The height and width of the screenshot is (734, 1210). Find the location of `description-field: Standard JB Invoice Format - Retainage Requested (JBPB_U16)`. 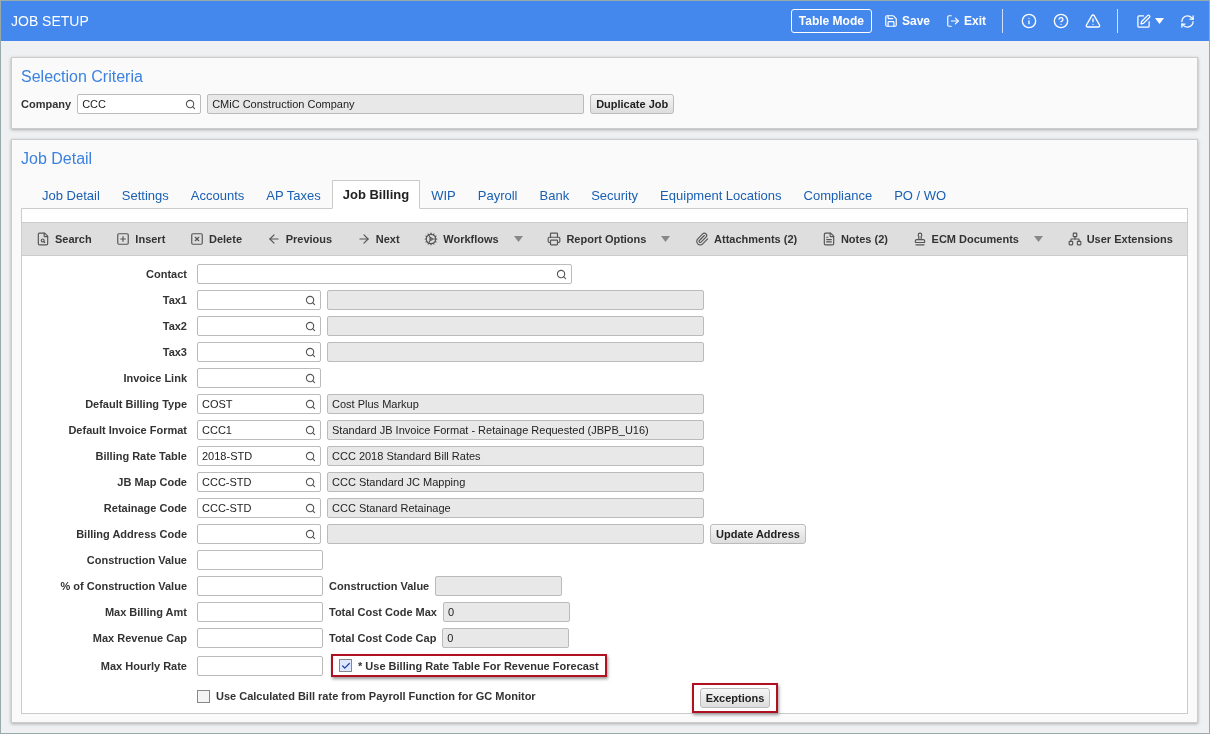

description-field: Standard JB Invoice Format - Retainage Requested (JBPB_U16) is located at coordinates (515, 430).